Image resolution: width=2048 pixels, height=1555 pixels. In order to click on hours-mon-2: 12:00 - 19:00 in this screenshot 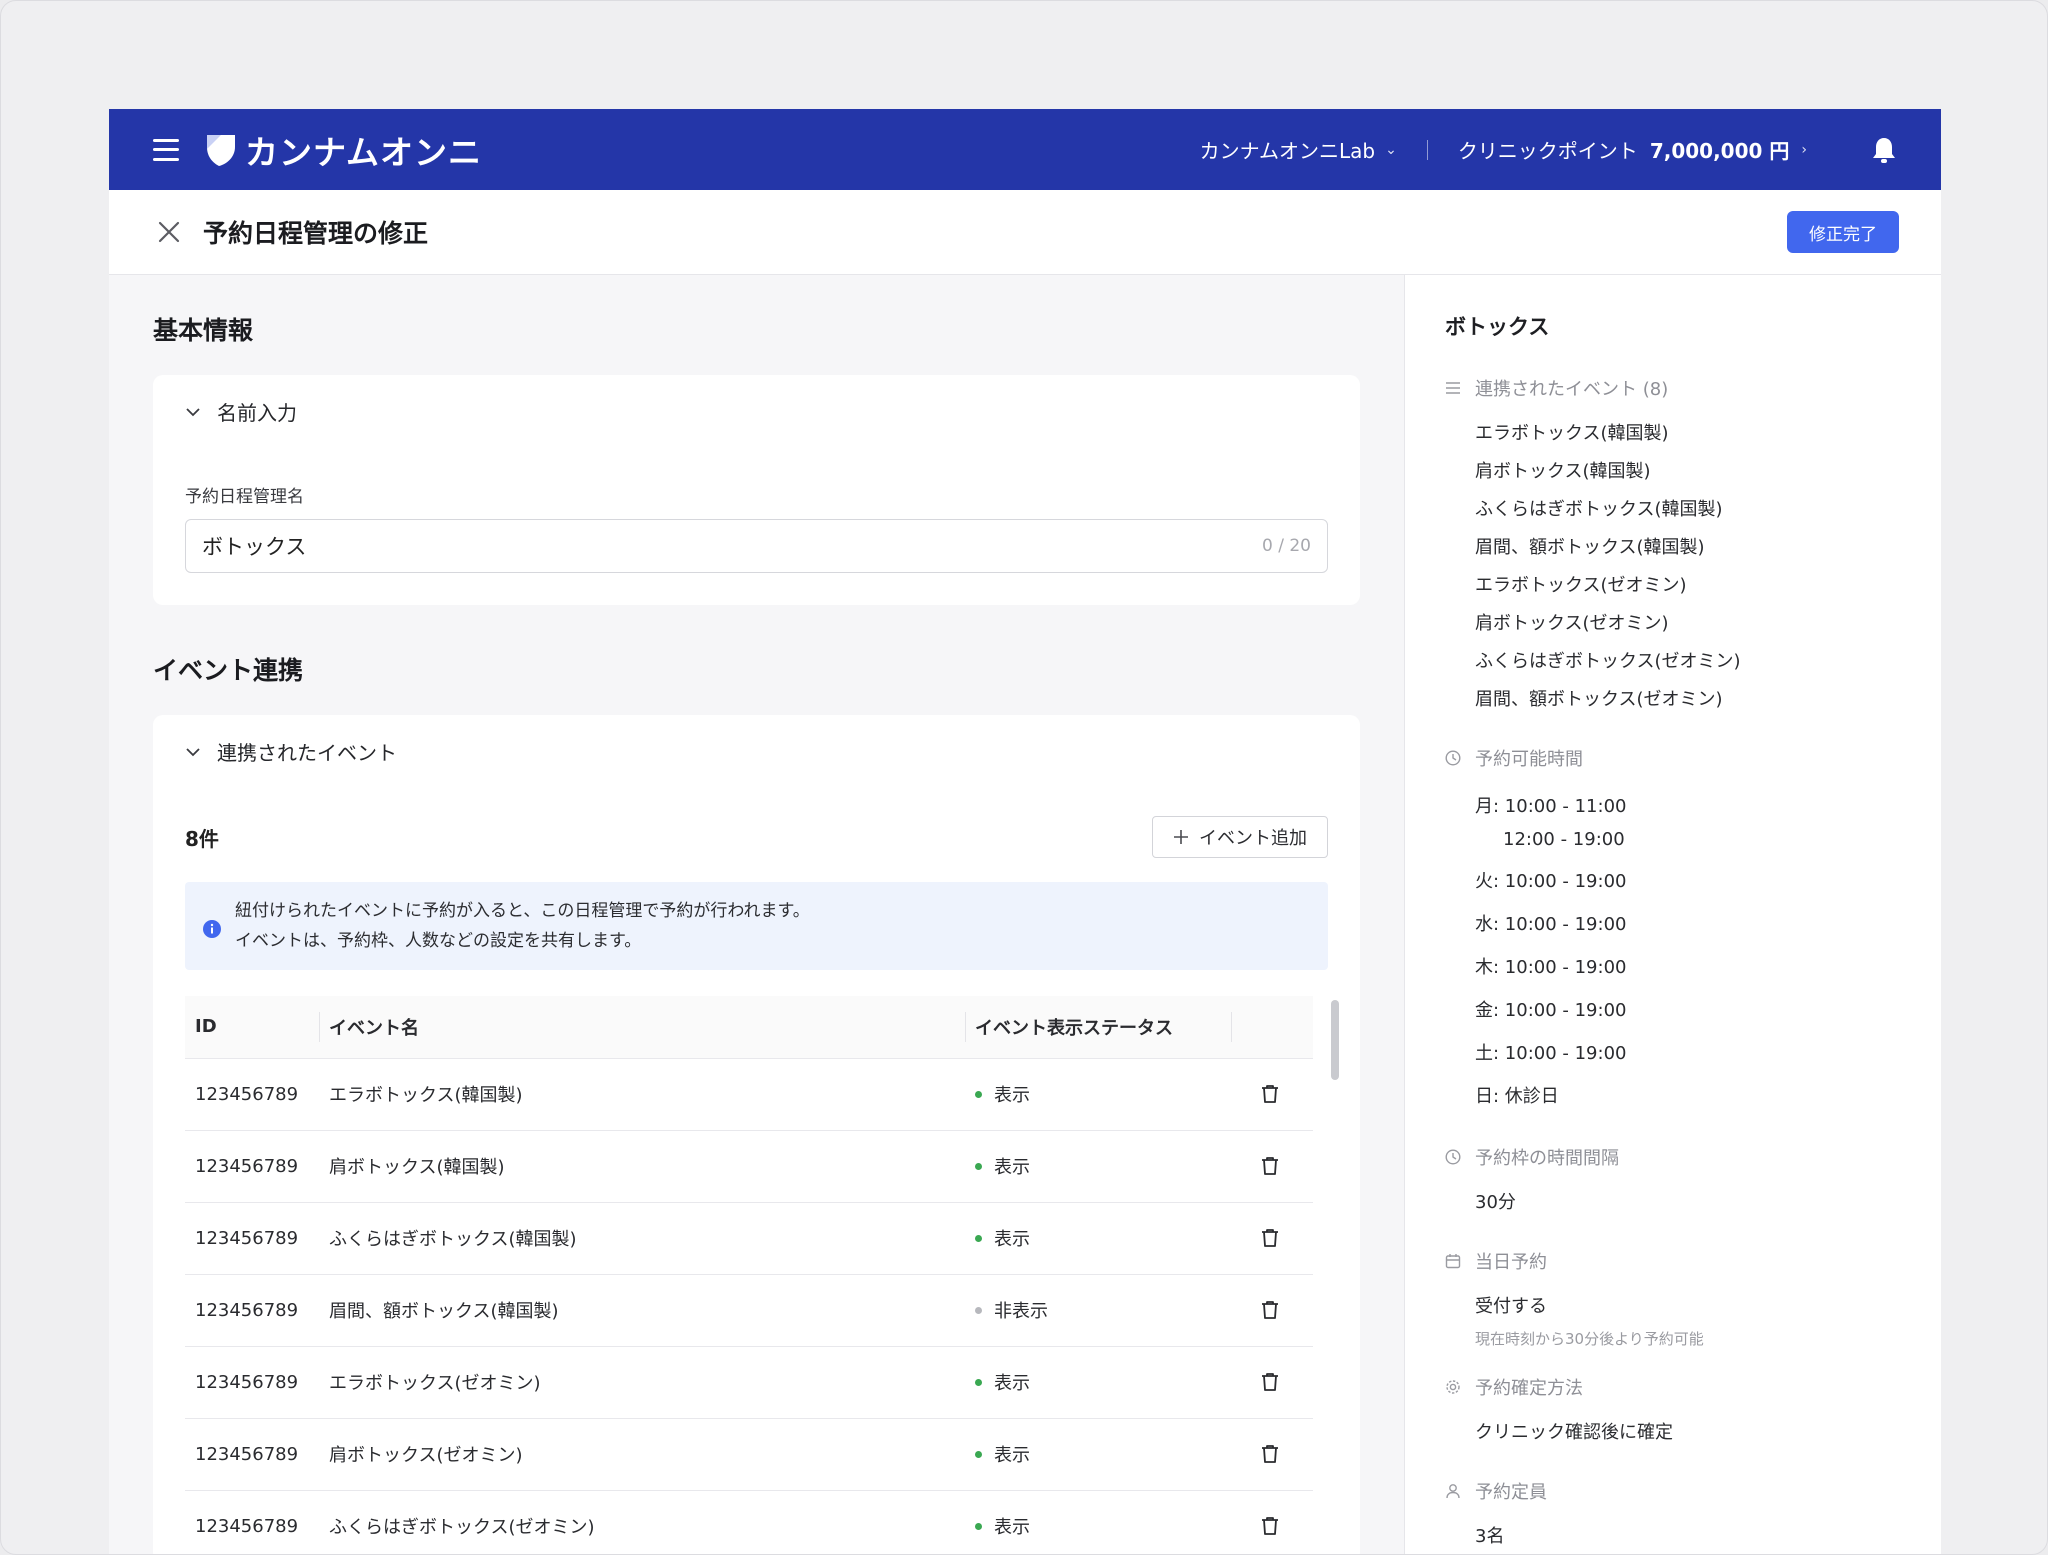, I will do `click(1564, 839)`.